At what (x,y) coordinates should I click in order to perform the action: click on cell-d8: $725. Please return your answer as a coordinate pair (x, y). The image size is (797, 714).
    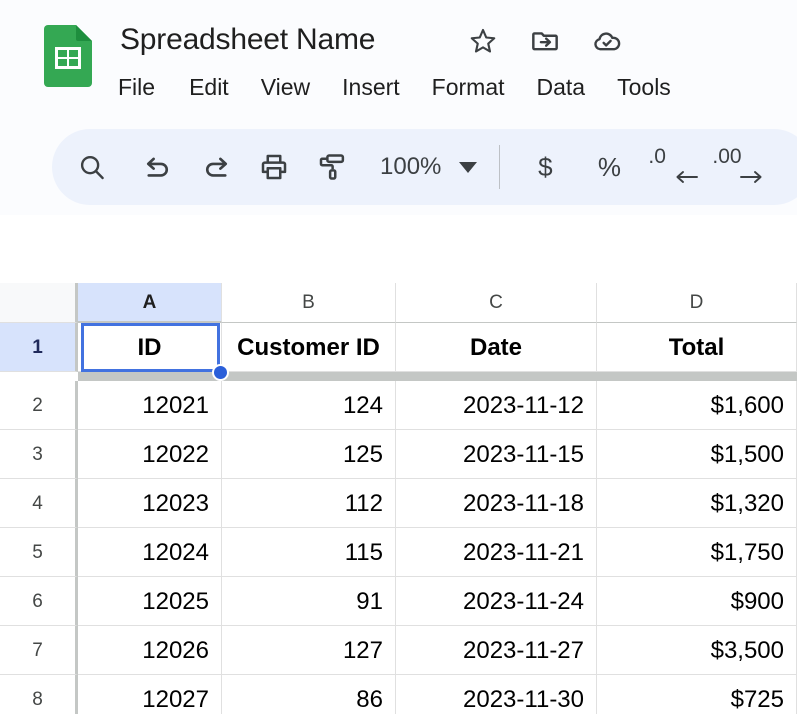
    Looking at the image, I should click on (697, 694).